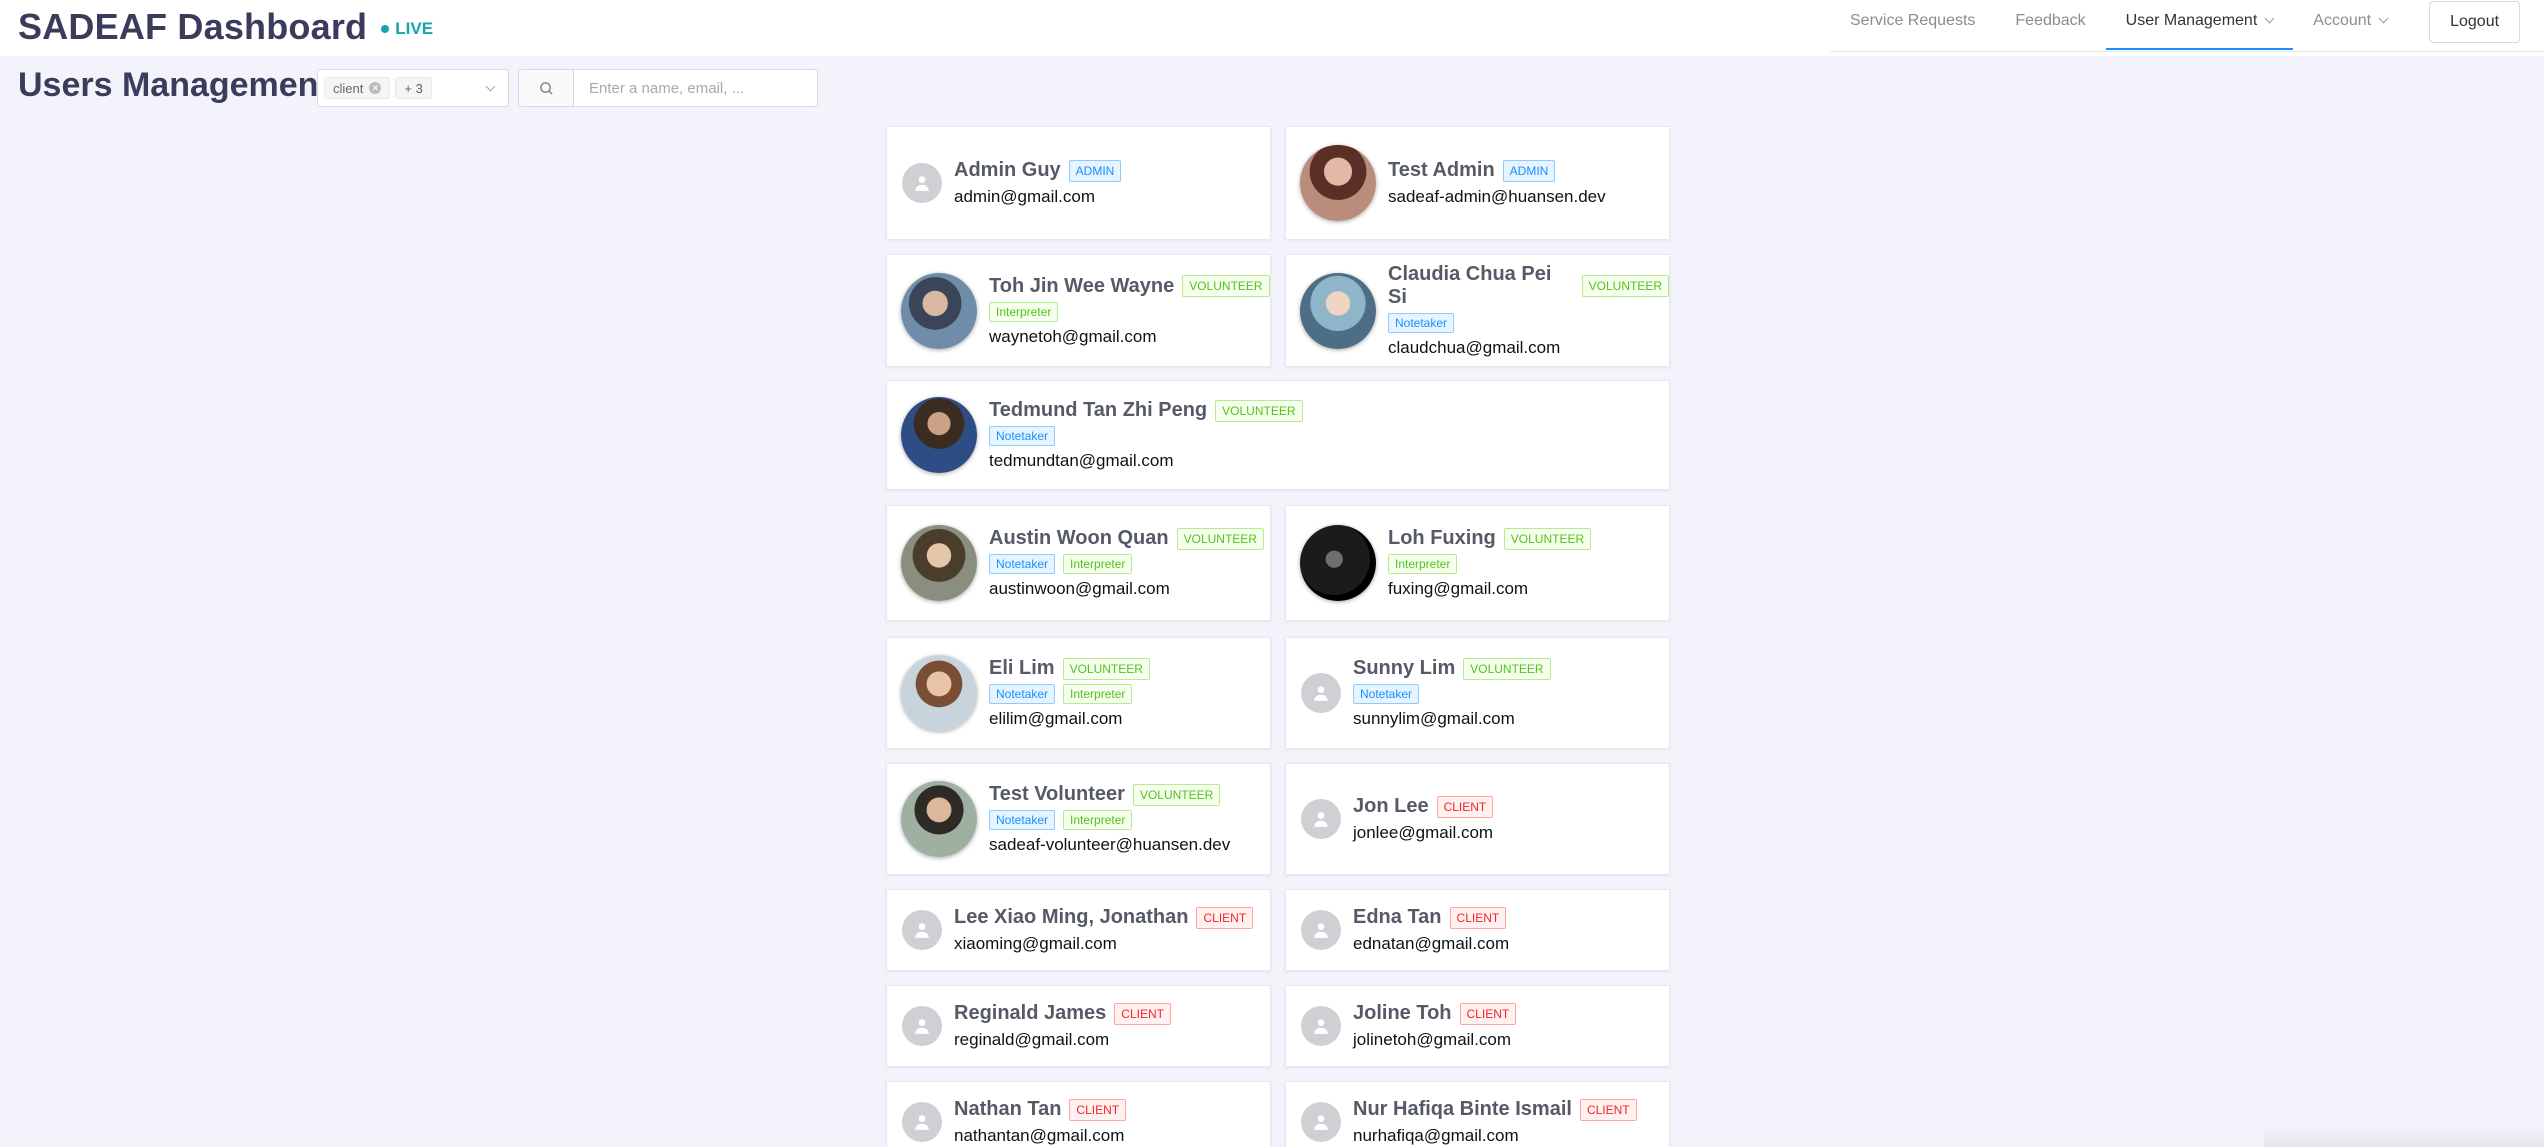 Image resolution: width=2544 pixels, height=1147 pixels. I want to click on user-email: ednatan@gmail.com, so click(1431, 943).